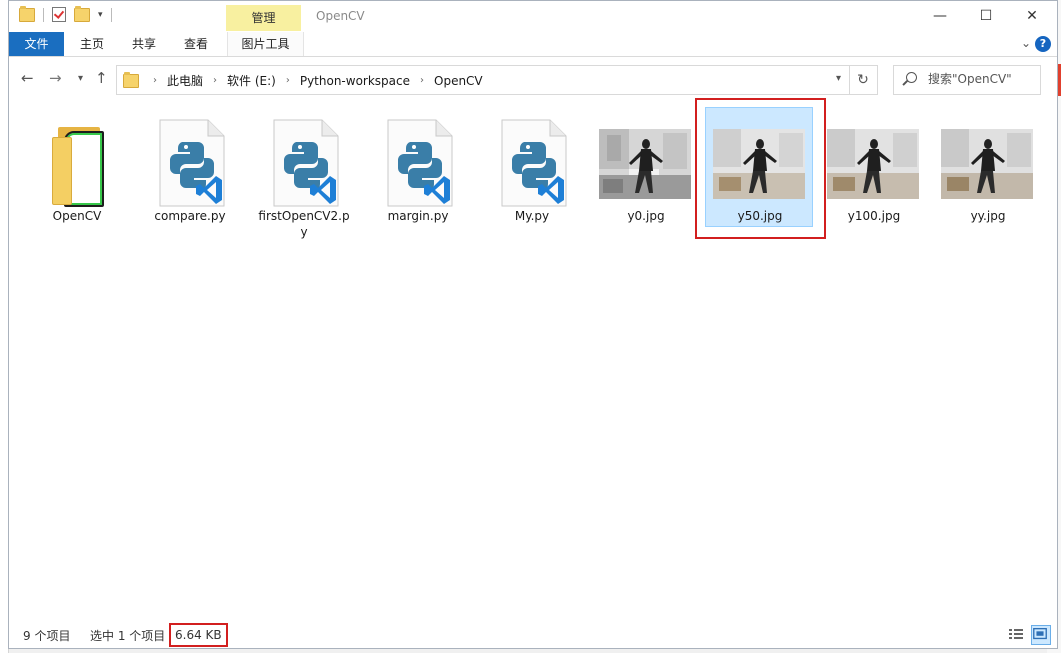 This screenshot has width=1061, height=653. Describe the element at coordinates (251, 80) in the screenshot. I see `breadcrumb-drive-e: 软件 (E:)` at that location.